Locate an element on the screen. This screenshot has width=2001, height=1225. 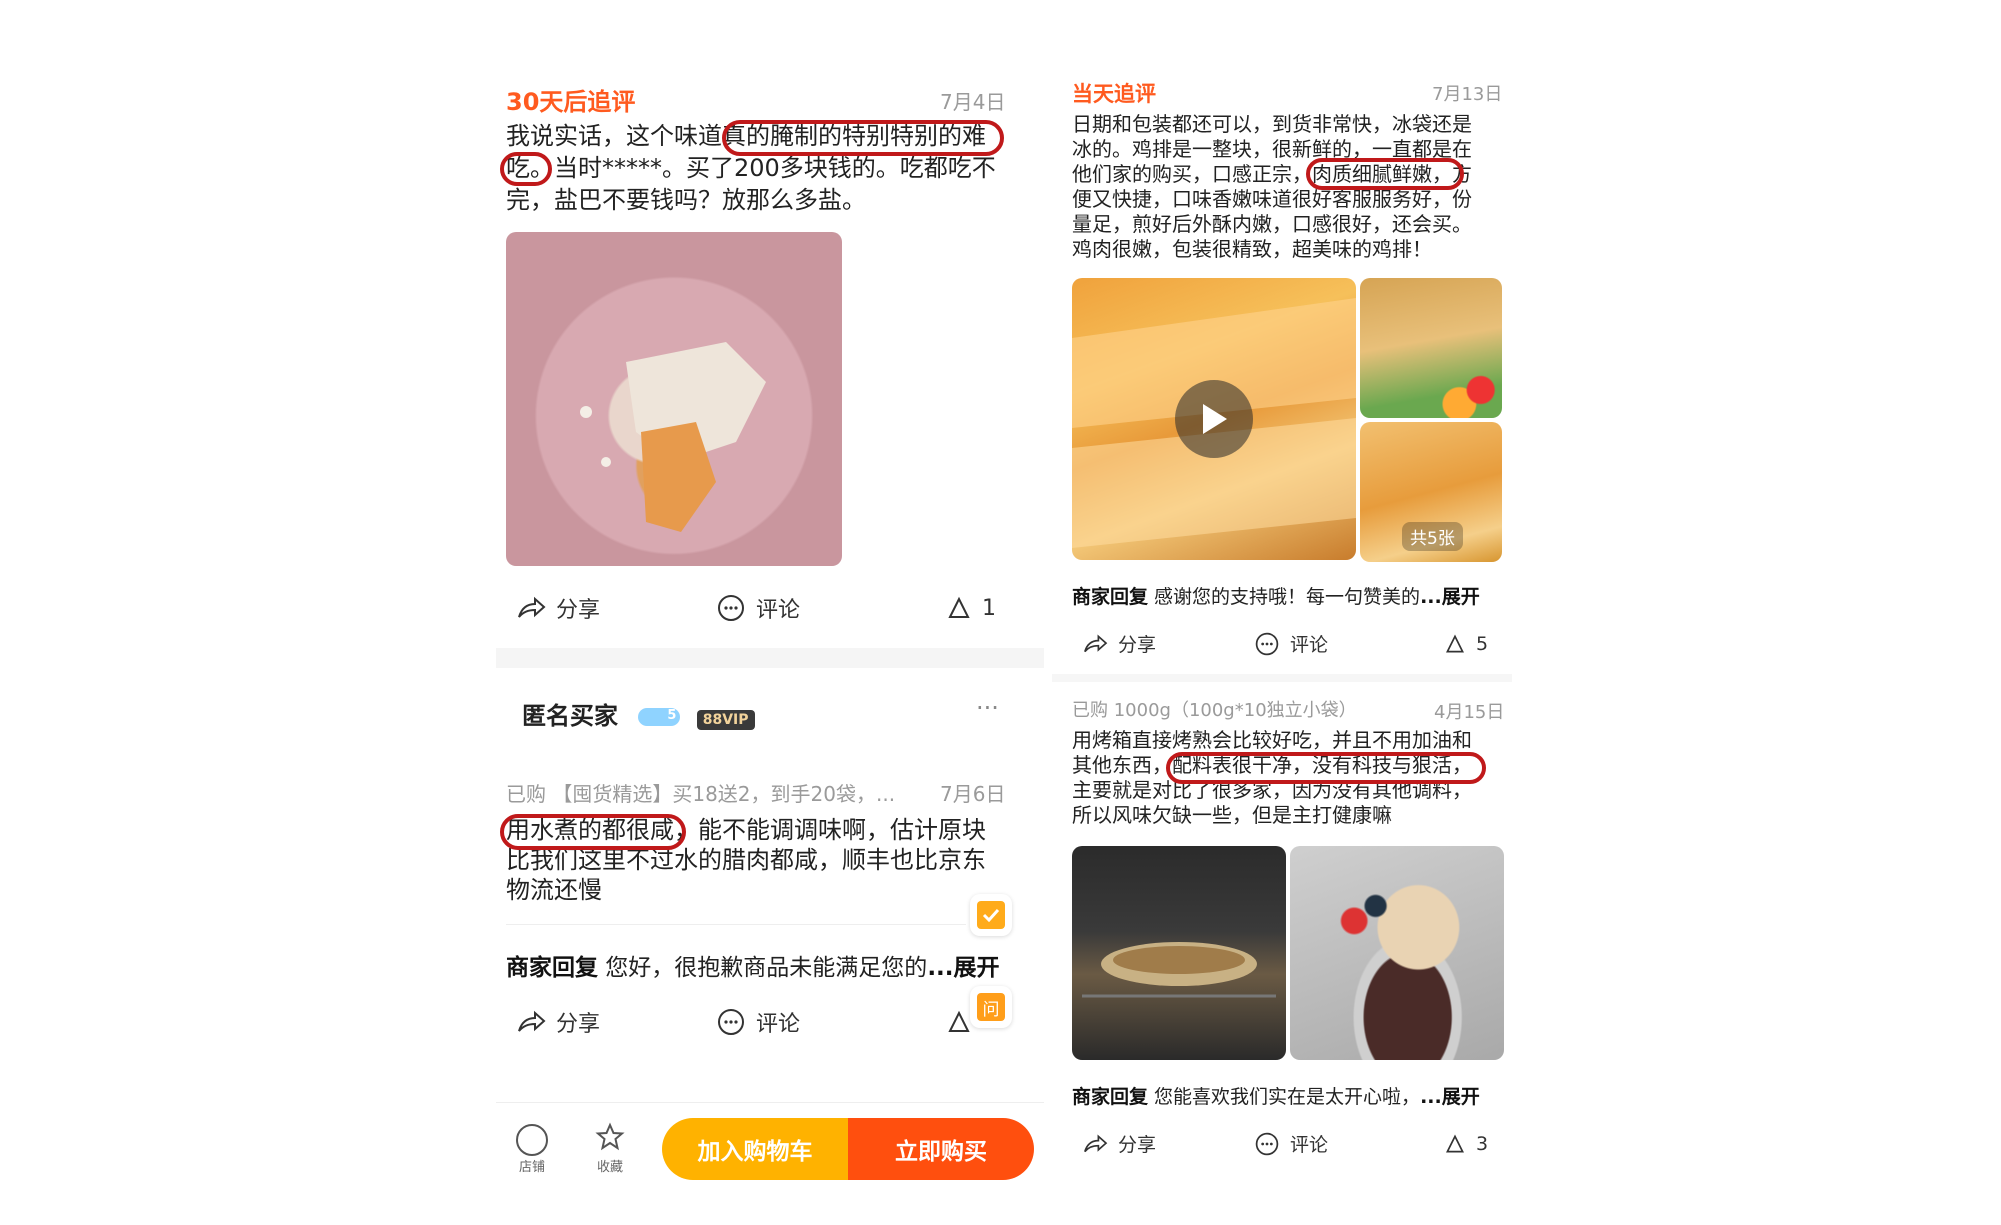
play-icon is located at coordinates (1215, 419).